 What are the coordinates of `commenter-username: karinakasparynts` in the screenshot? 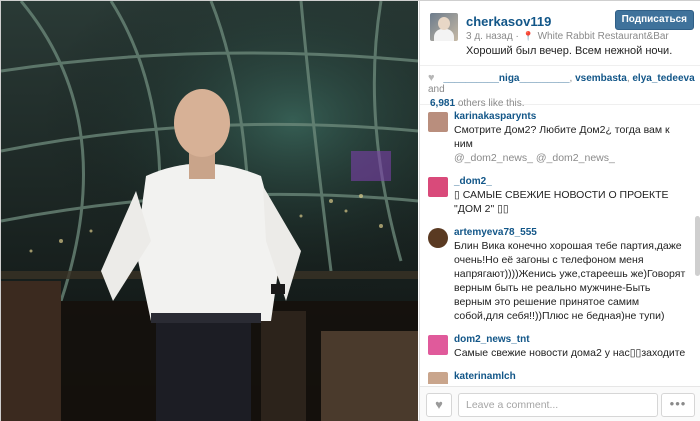 It's located at (570, 116).